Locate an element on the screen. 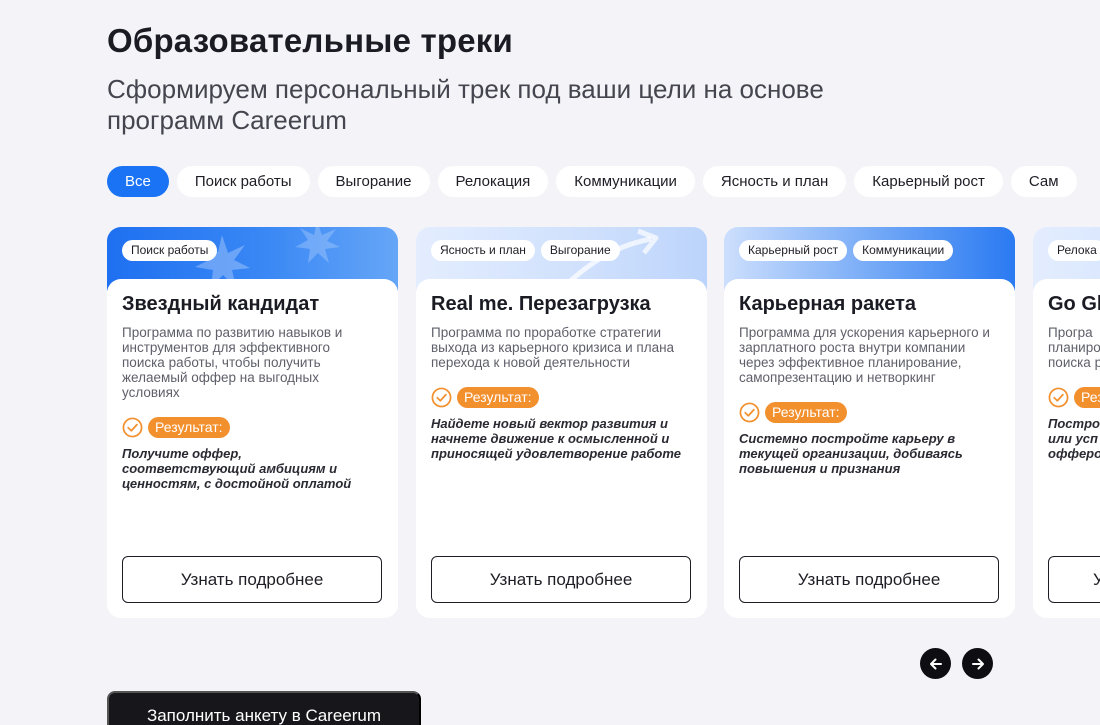 The width and height of the screenshot is (1100, 725). arrow-left-icon is located at coordinates (935, 663).